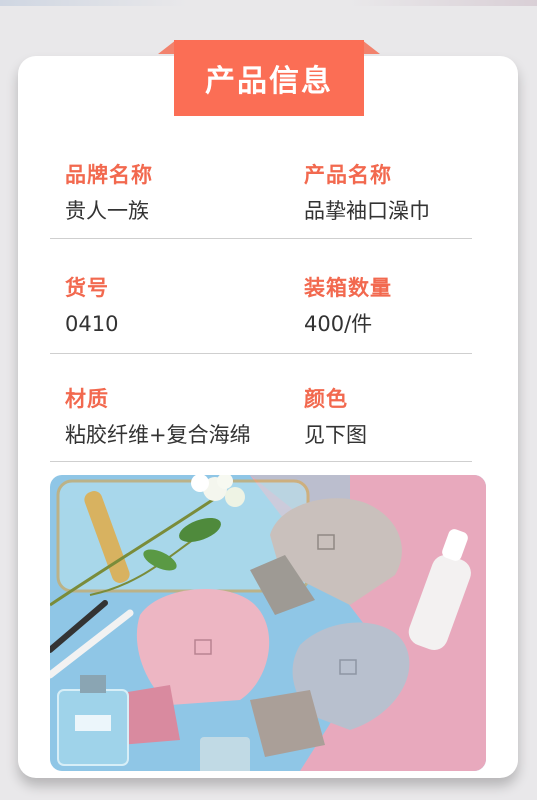 The image size is (537, 800). I want to click on info-cell-brand: 品牌名称 贵人一族, so click(109, 192).